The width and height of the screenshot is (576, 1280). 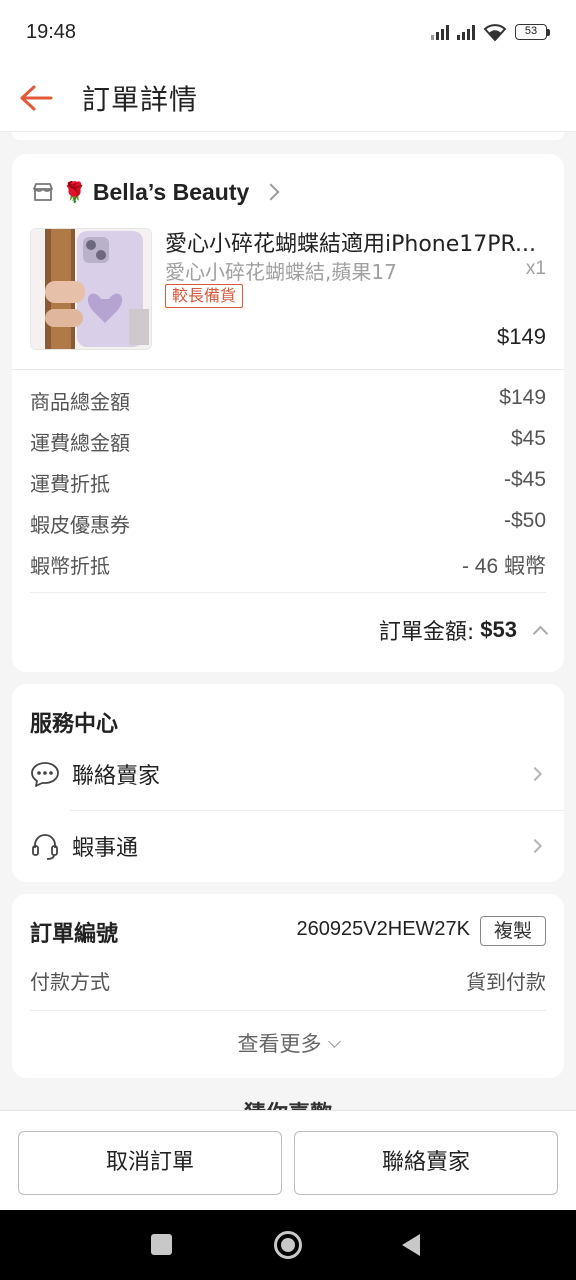 I want to click on order-total-label: 訂單金額:, so click(x=426, y=632).